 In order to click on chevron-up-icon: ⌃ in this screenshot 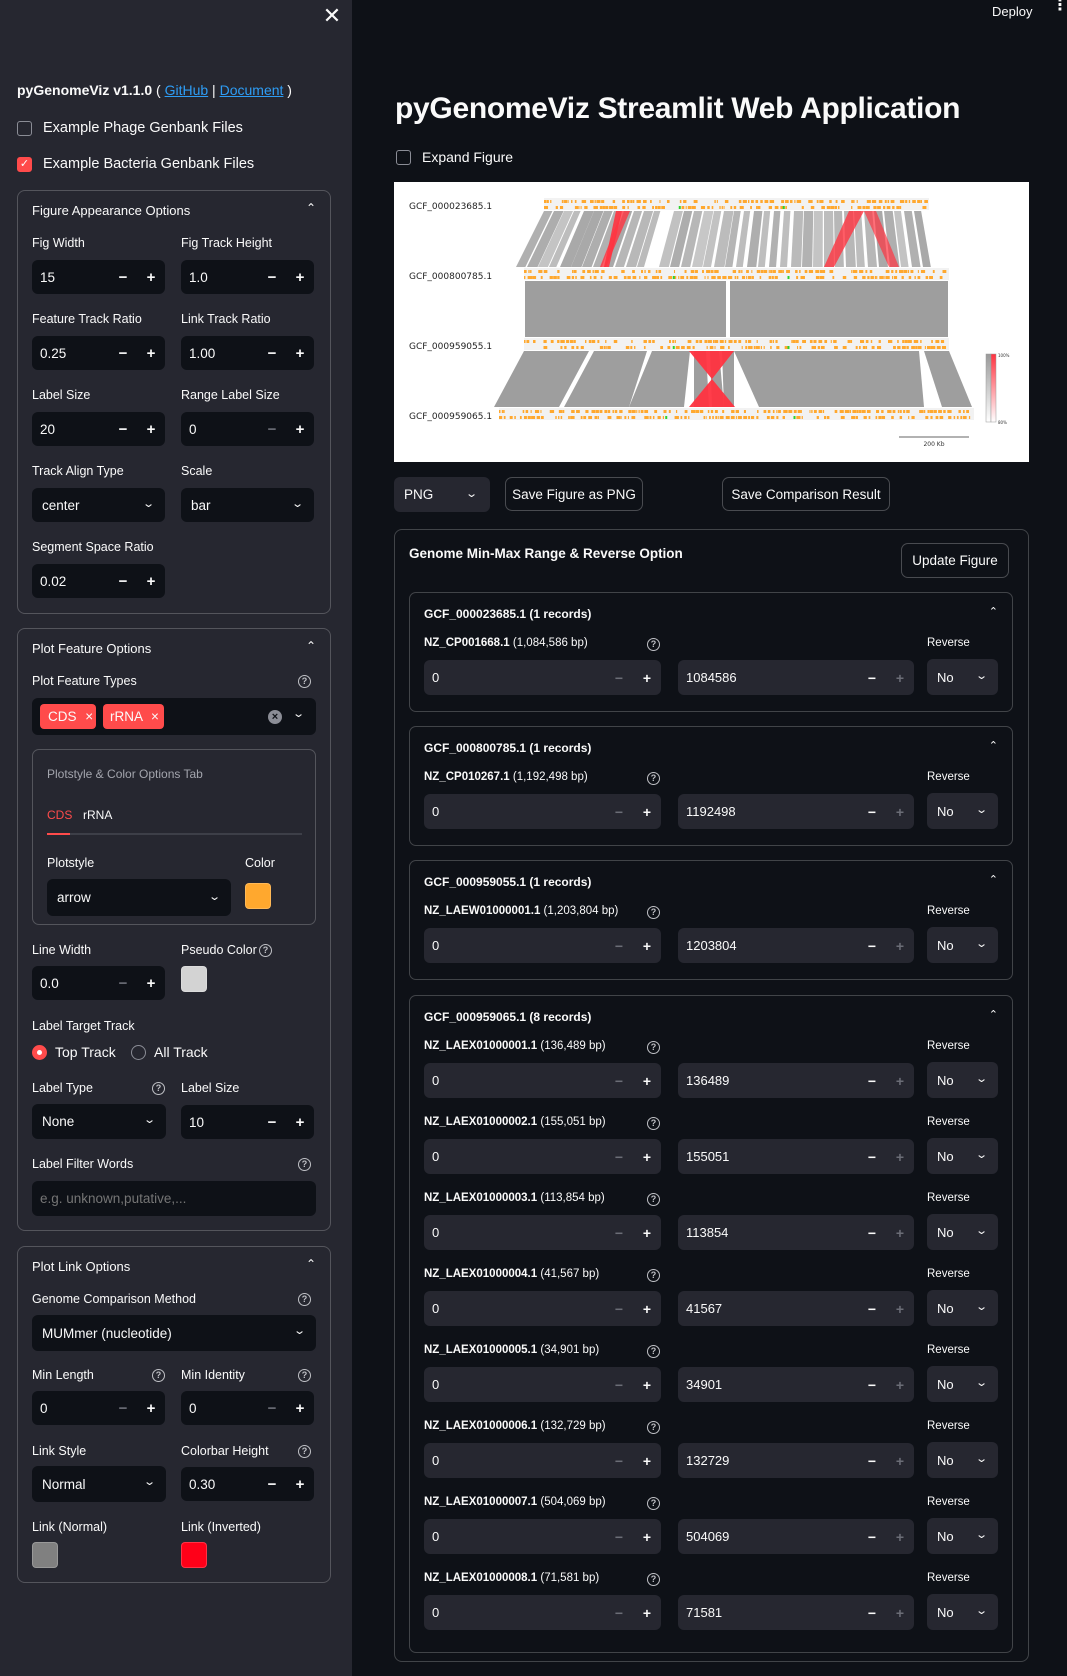, I will do `click(311, 1264)`.